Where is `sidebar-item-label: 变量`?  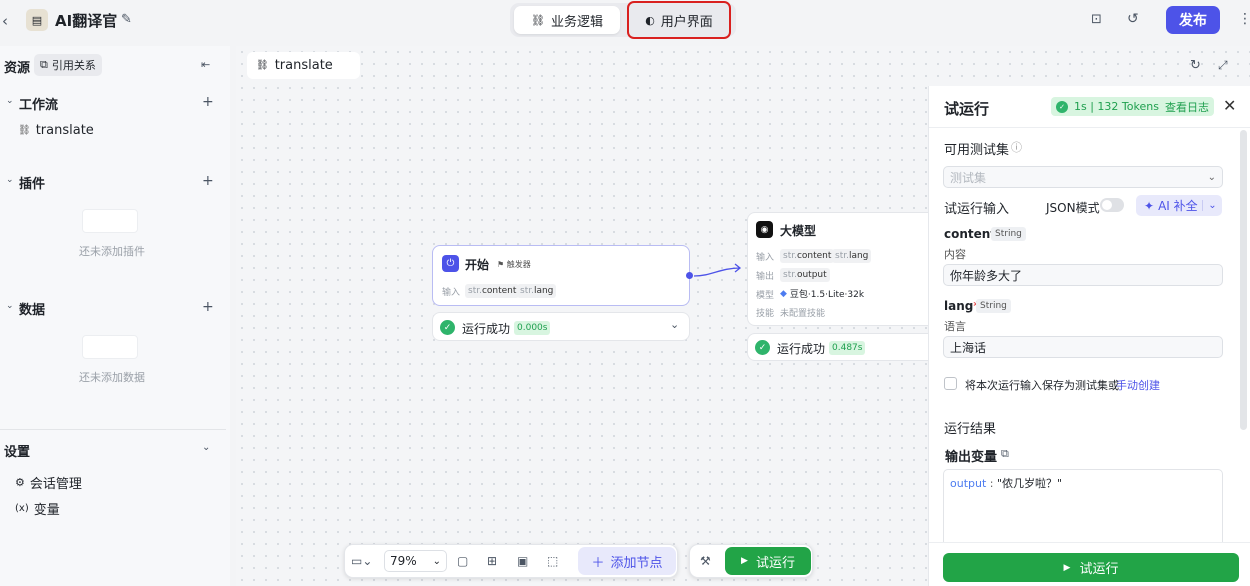 sidebar-item-label: 变量 is located at coordinates (46, 510).